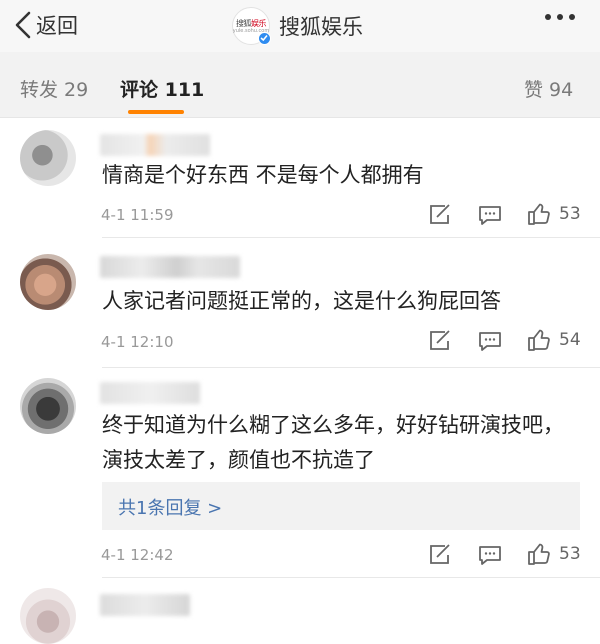 This screenshot has width=600, height=644. Describe the element at coordinates (300, 85) in the screenshot. I see `tab-bar: 转发 29 评论 111 赞 94` at that location.